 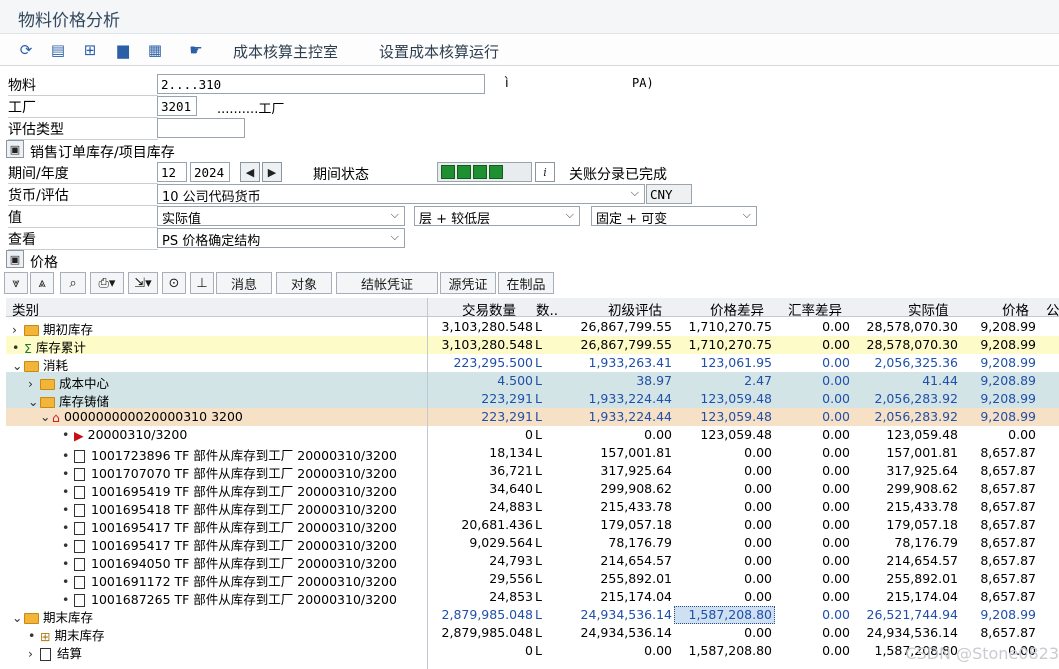 I want to click on valtype-input, so click(x=201, y=128).